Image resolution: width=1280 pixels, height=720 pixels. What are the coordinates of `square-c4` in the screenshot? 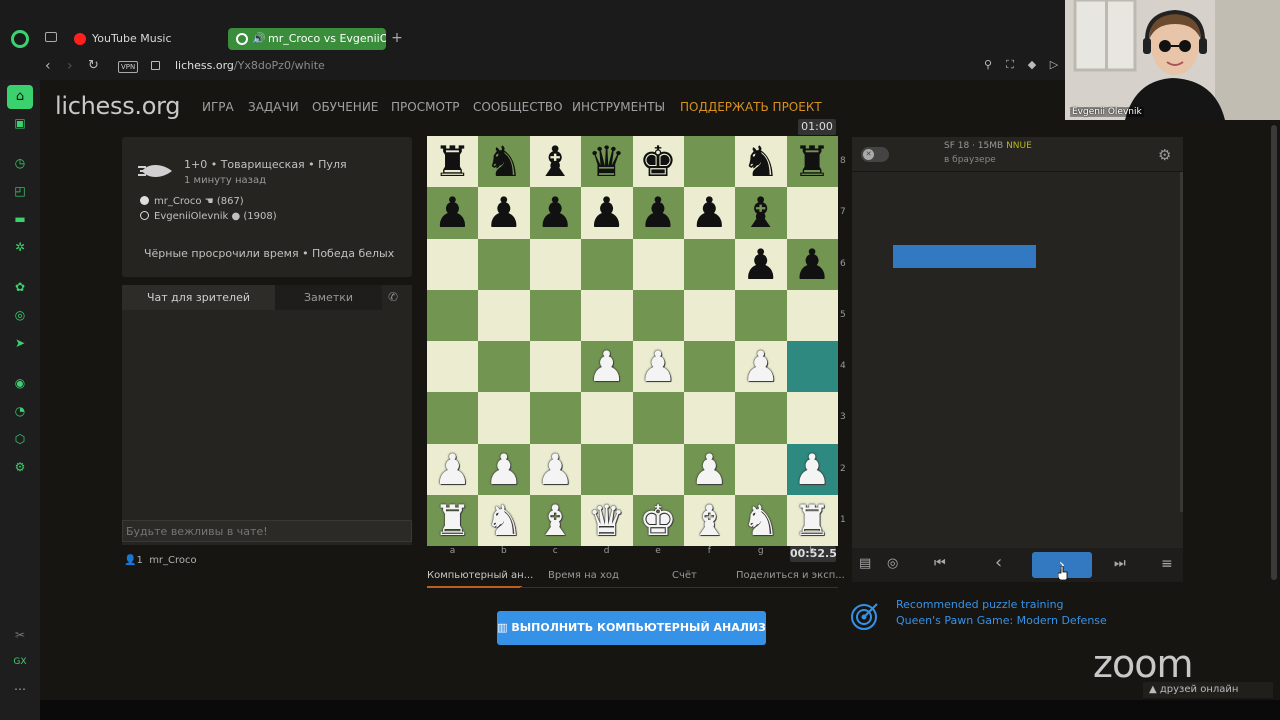 It's located at (555, 367).